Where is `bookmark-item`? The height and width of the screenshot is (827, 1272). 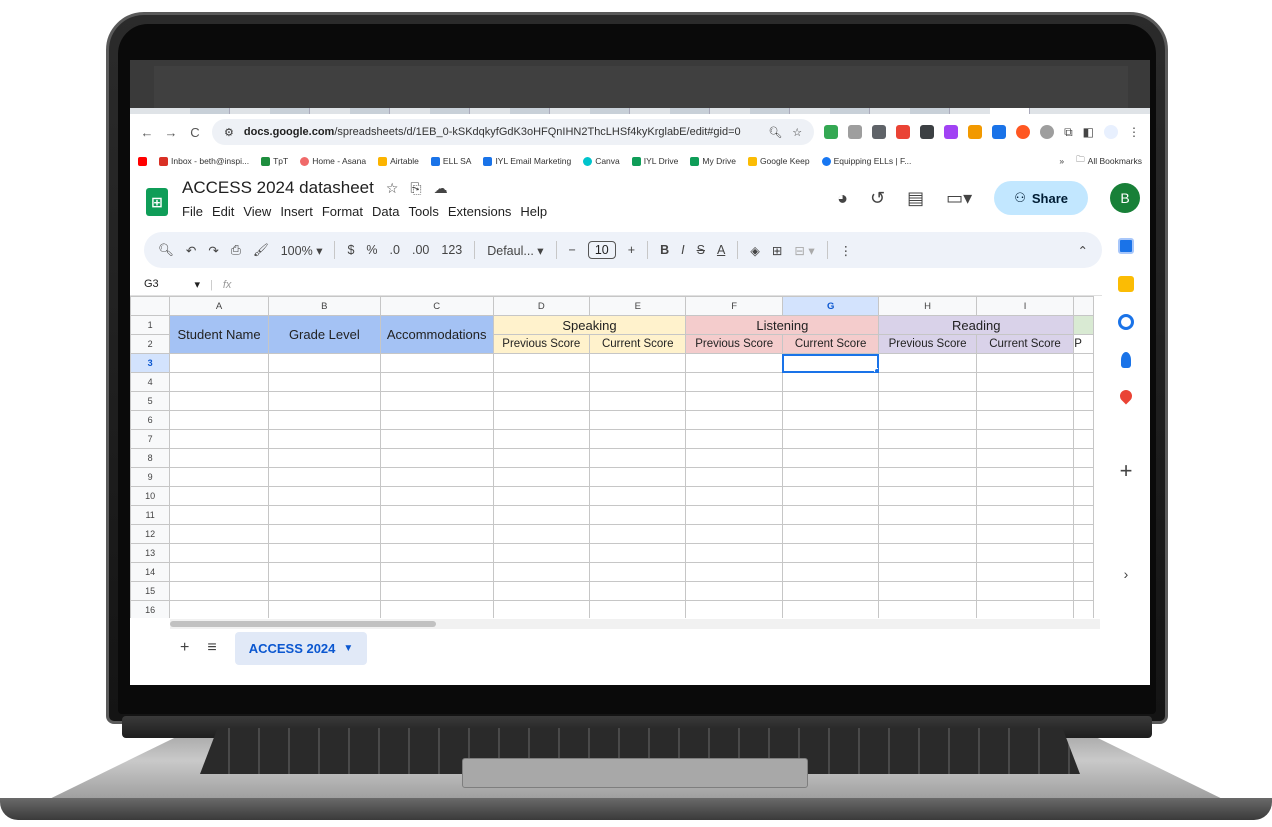 bookmark-item is located at coordinates (142, 161).